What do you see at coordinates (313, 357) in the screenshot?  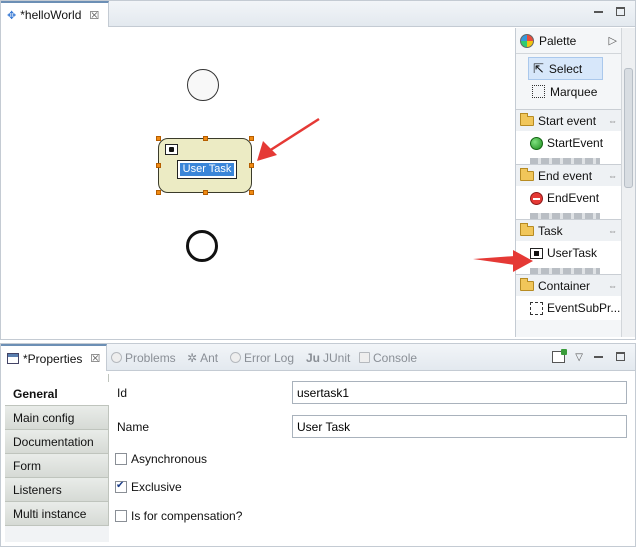 I see `junit-icon: Ju` at bounding box center [313, 357].